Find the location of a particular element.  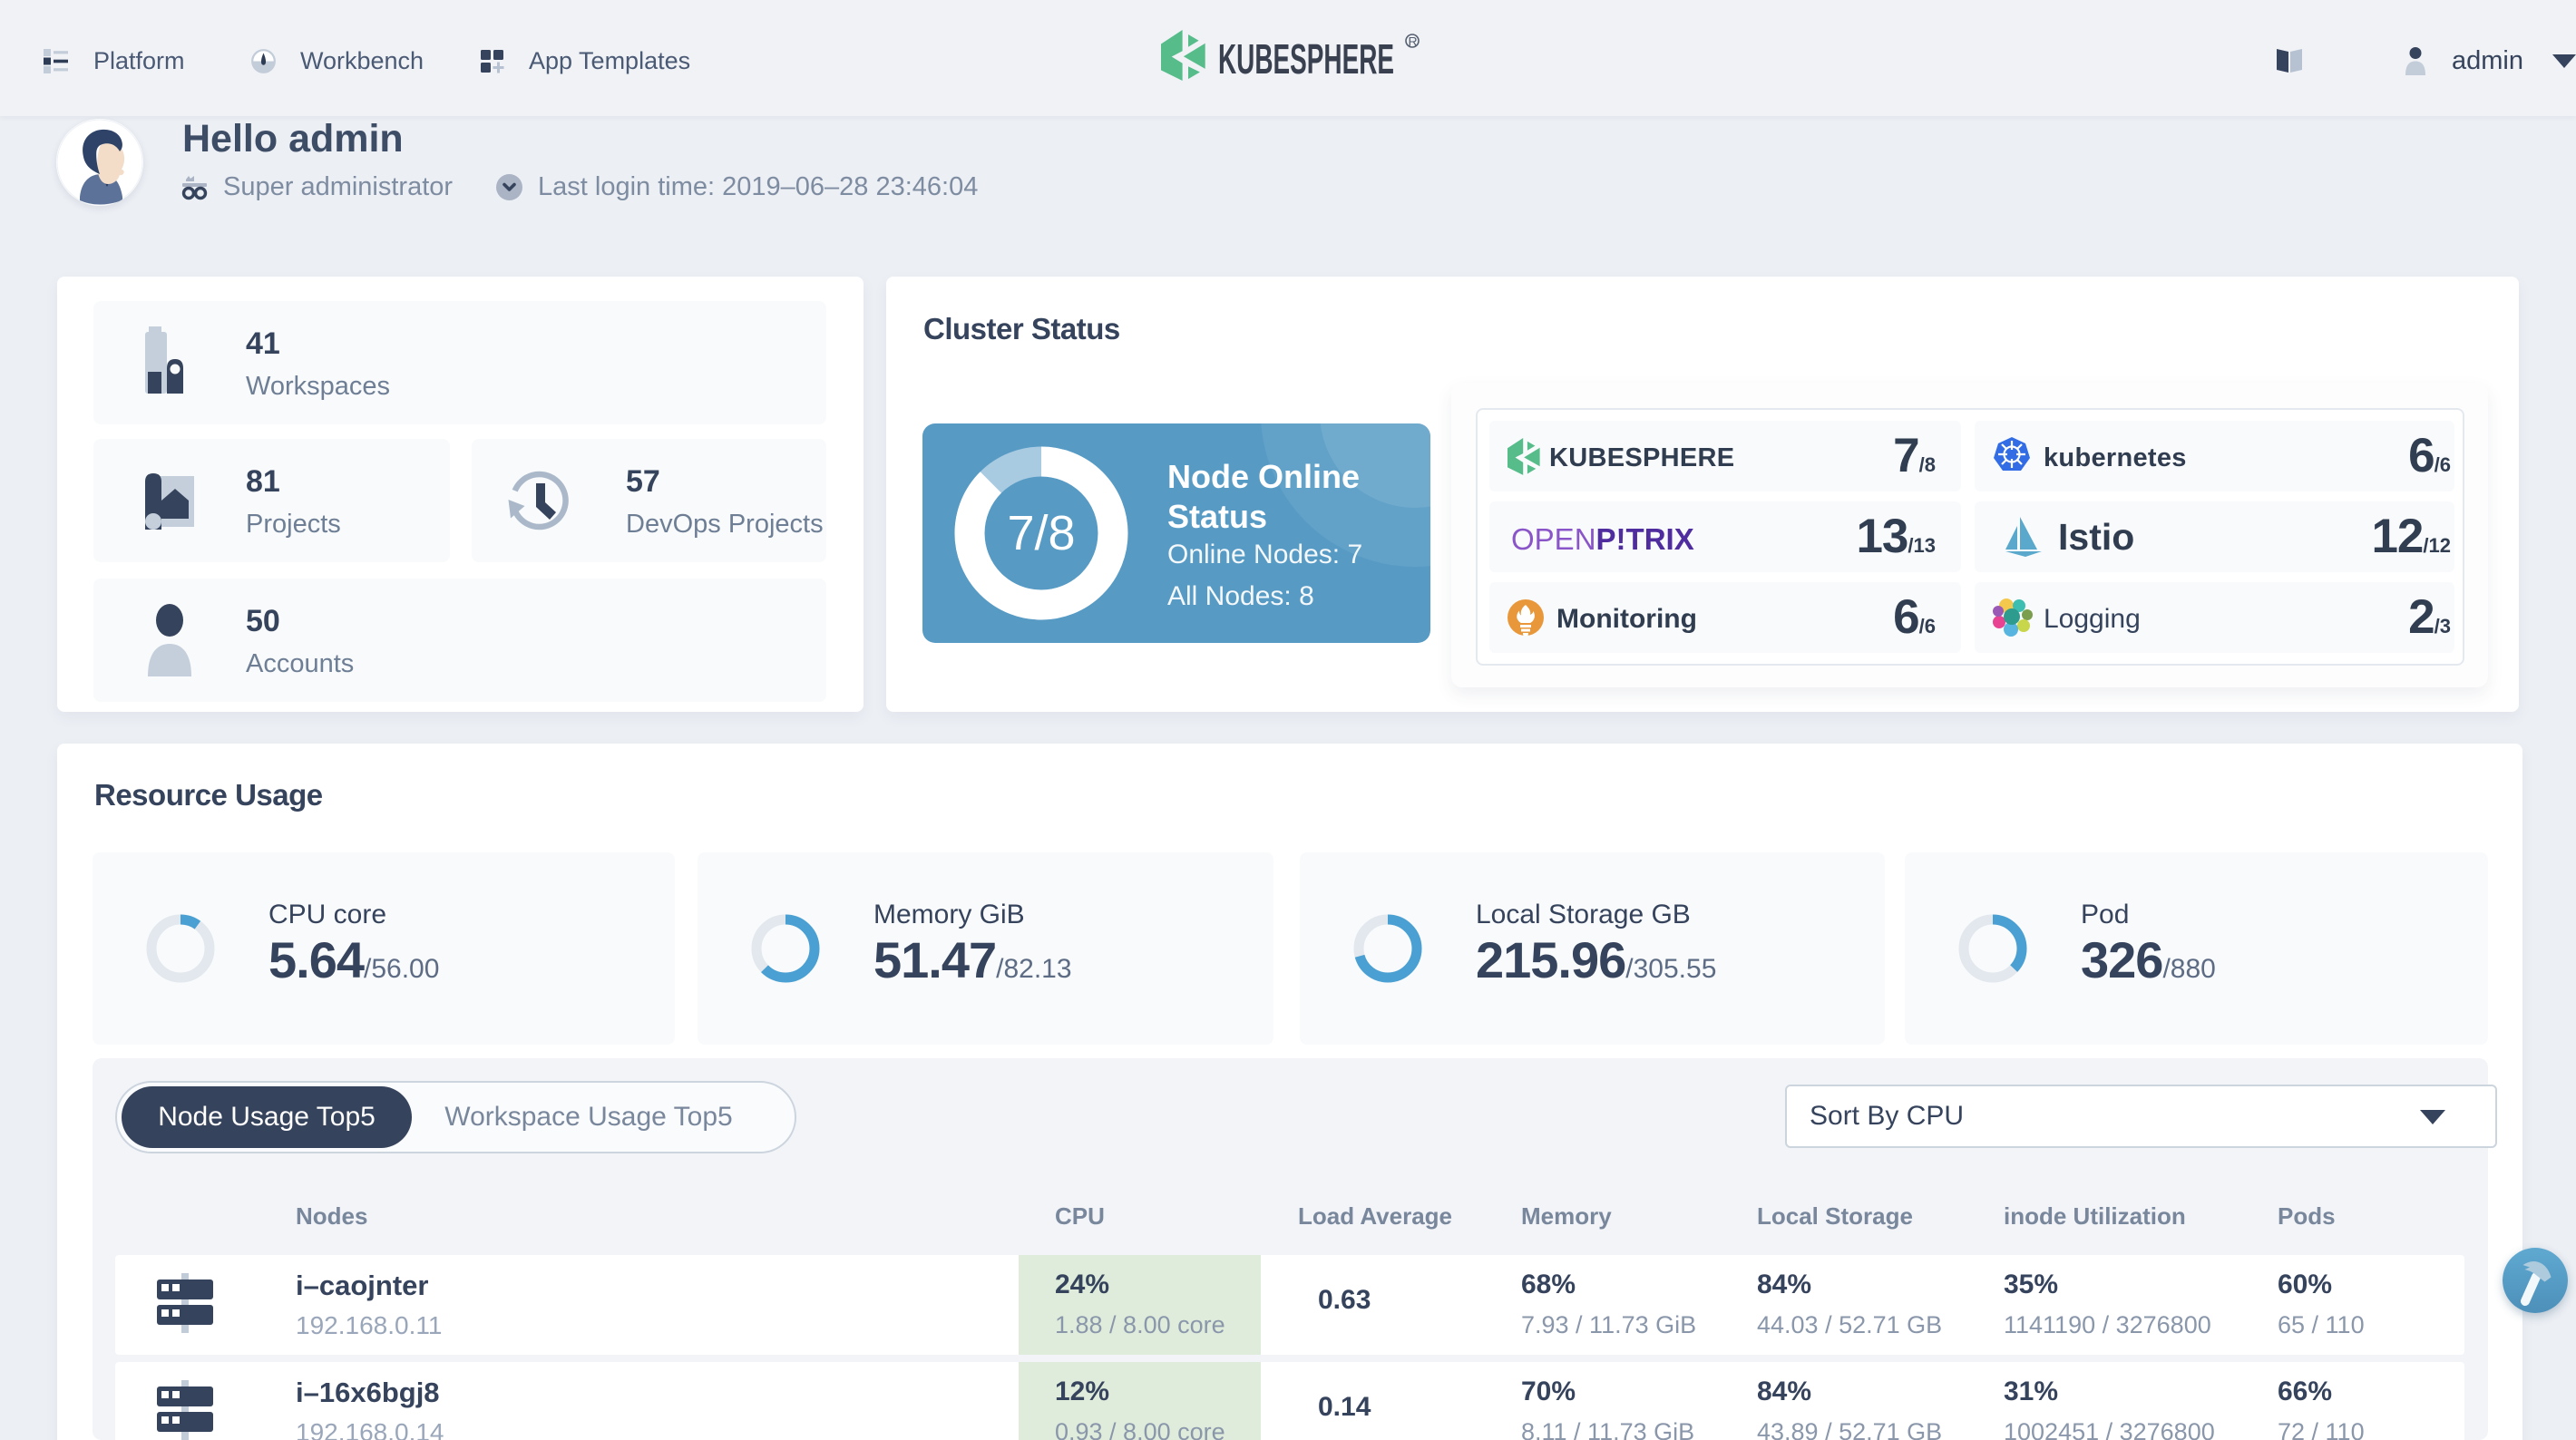

svg-text: KUBESPHERE is located at coordinates (1306, 59).